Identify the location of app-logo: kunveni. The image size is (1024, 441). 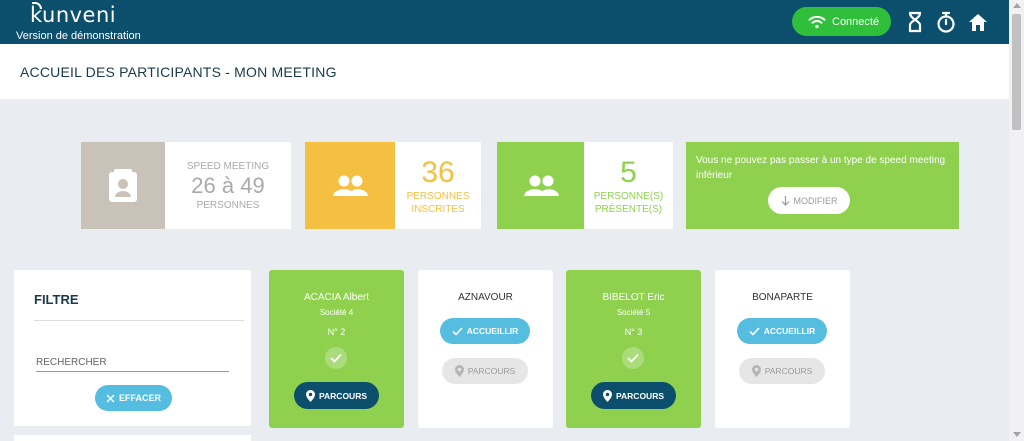
(73, 15).